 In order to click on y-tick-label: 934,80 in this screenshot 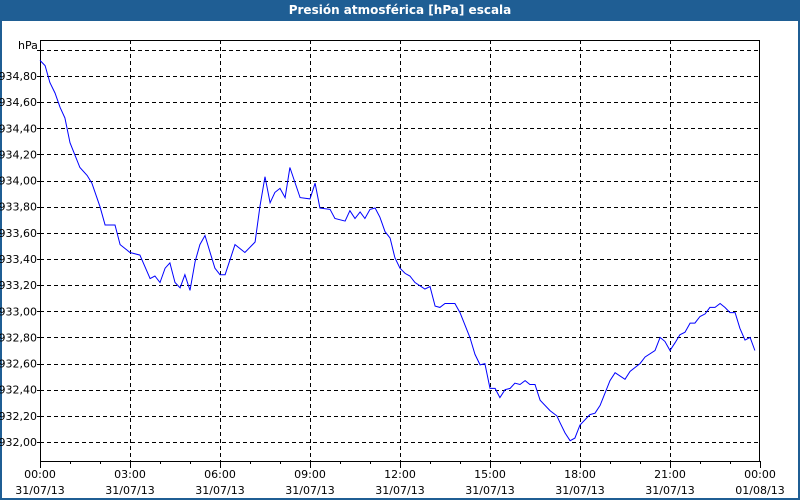, I will do `click(18, 76)`.